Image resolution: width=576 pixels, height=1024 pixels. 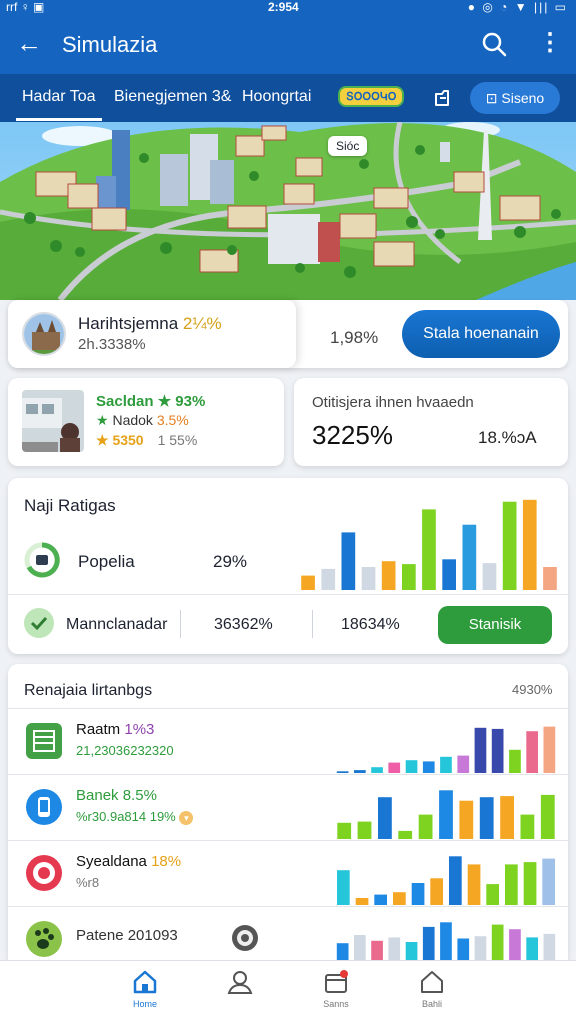 I want to click on list-item-bar-chart, so click(x=446, y=880).